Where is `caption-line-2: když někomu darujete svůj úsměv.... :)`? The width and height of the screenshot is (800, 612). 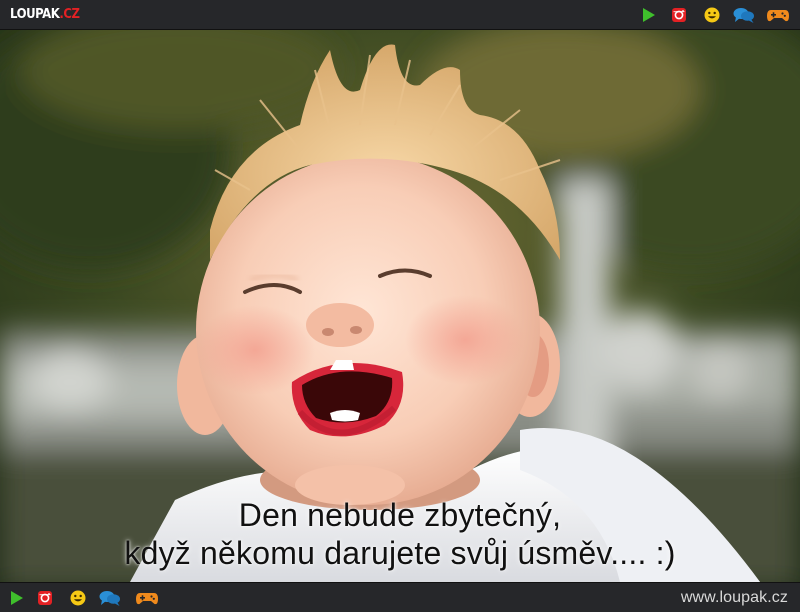 caption-line-2: když někomu darujete svůj úsměv.... :) is located at coordinates (400, 553).